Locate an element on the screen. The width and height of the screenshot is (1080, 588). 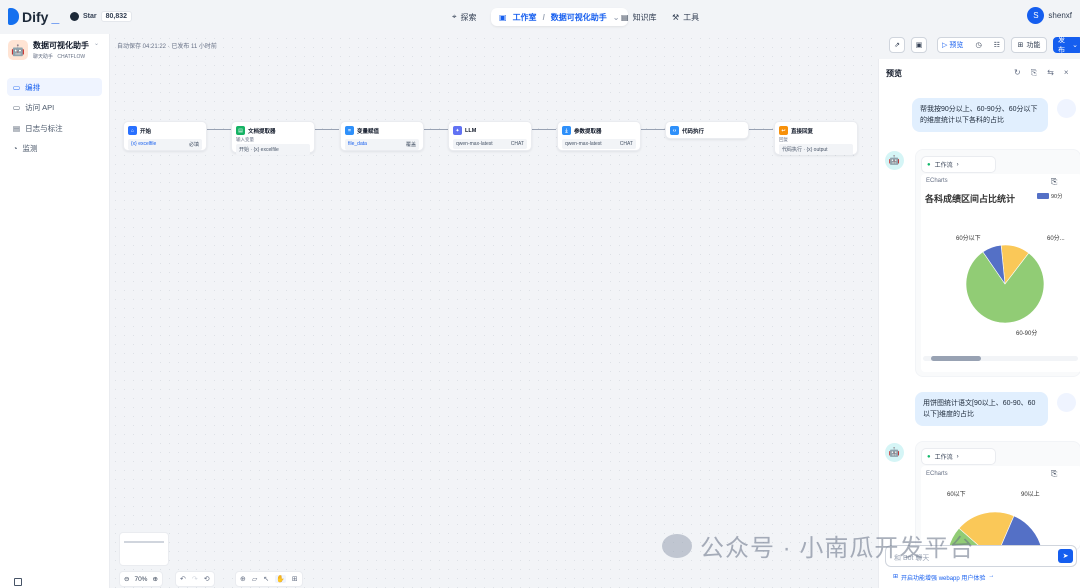
node-variable: {x} excelfile 必填 is located at coordinates (165, 144).